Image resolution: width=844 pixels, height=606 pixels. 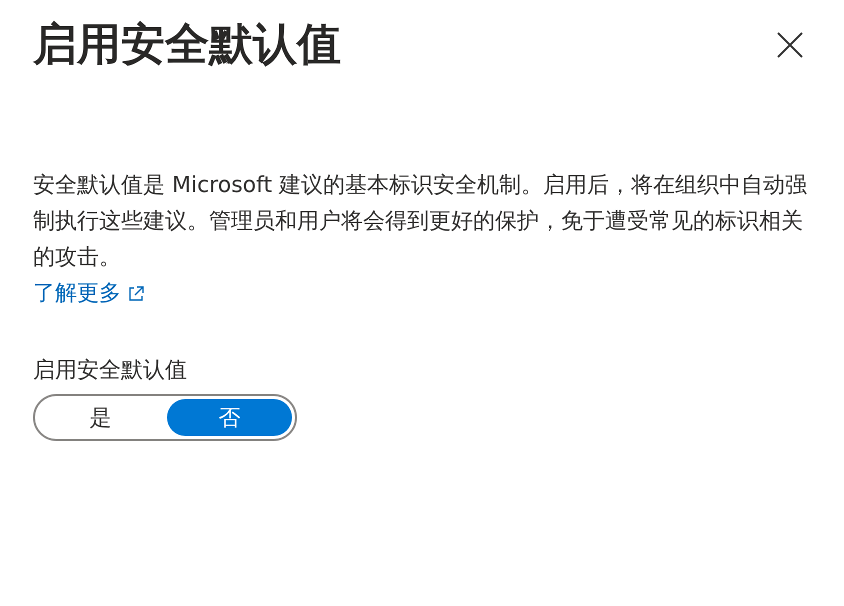 What do you see at coordinates (110, 371) in the screenshot?
I see `toggle-label: 启用安全默认值` at bounding box center [110, 371].